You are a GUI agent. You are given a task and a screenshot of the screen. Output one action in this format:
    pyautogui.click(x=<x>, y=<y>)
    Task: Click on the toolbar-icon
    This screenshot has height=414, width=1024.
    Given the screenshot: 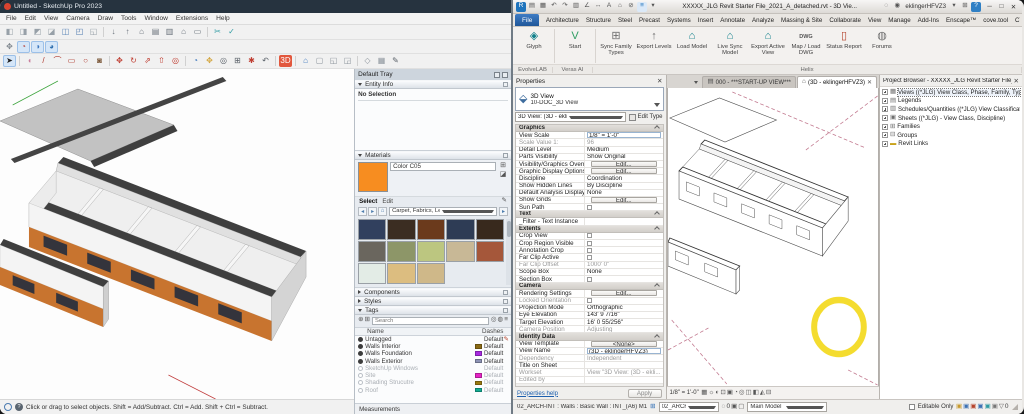 What is the action you would take?
    pyautogui.click(x=357, y=61)
    